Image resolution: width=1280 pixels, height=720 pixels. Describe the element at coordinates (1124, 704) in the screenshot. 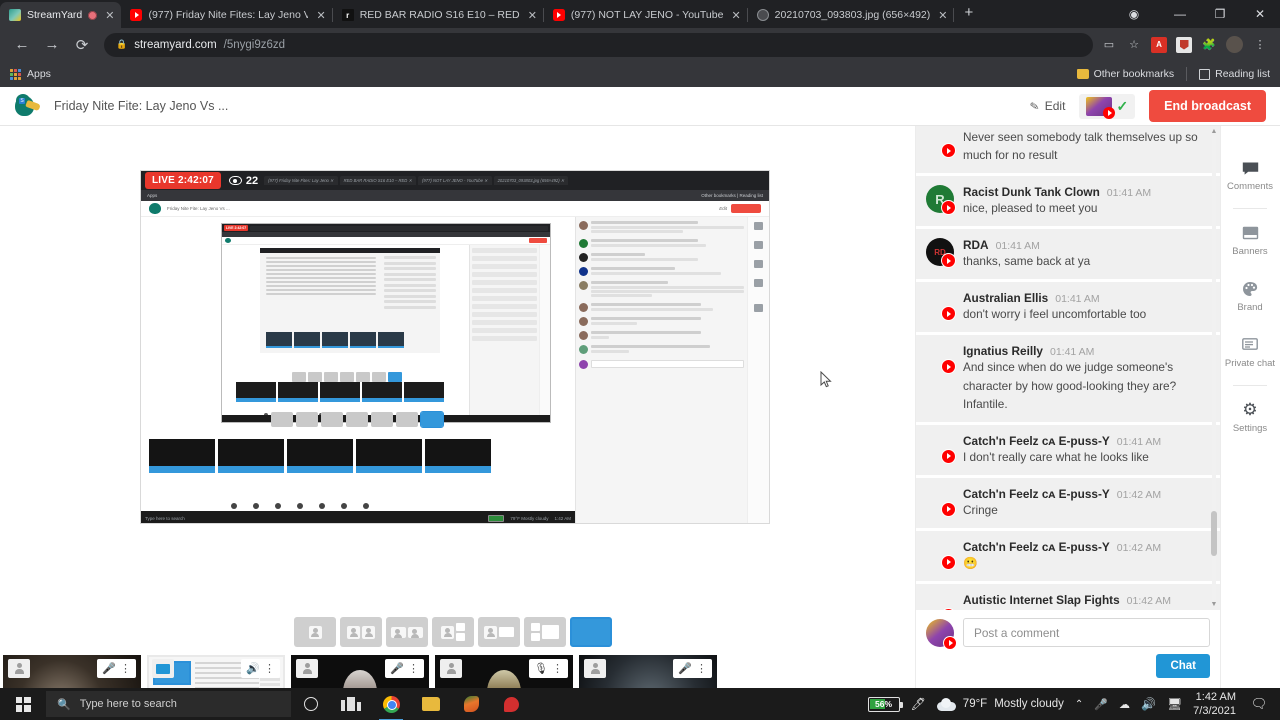

I see `onedrive-icon: ☁` at that location.